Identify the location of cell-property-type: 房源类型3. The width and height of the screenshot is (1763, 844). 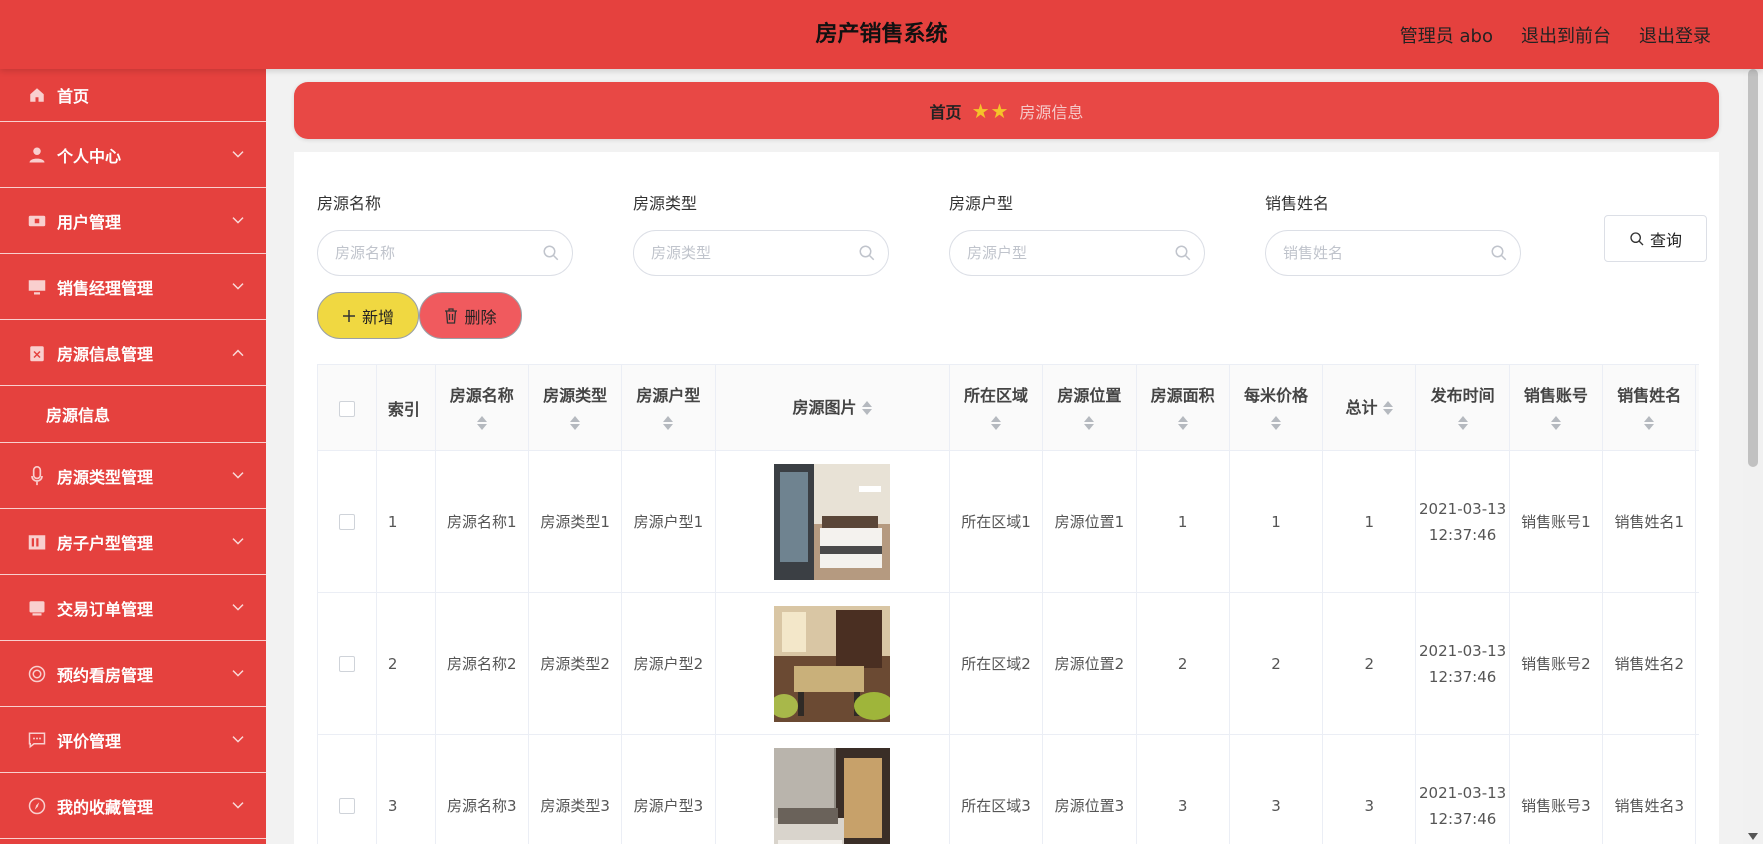
(575, 789).